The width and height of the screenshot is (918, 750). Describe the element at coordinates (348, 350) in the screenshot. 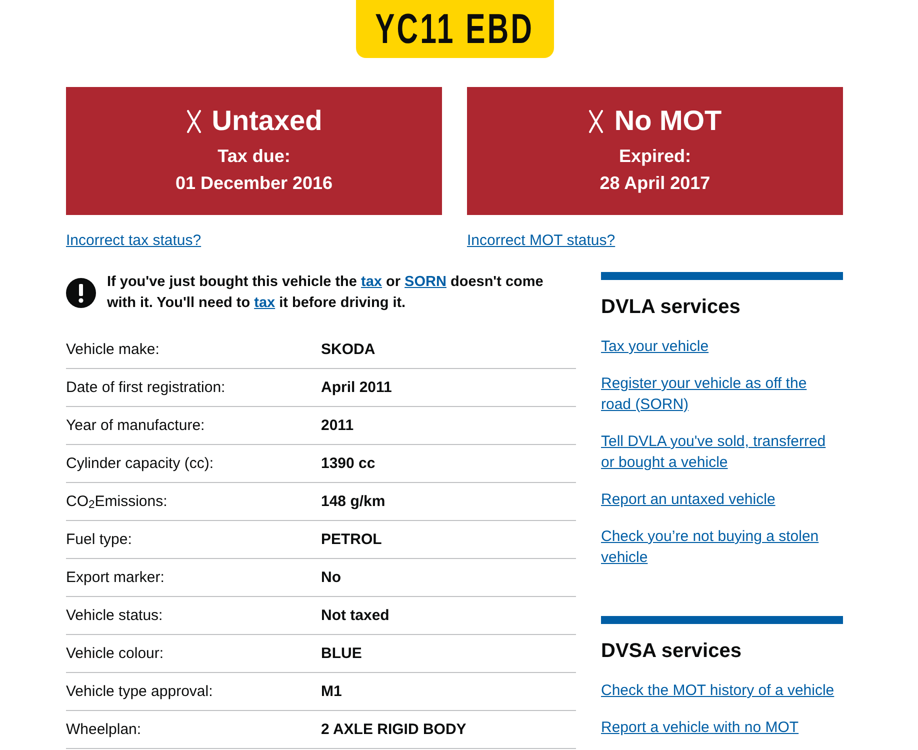

I see `detail-value: SKODA` at that location.